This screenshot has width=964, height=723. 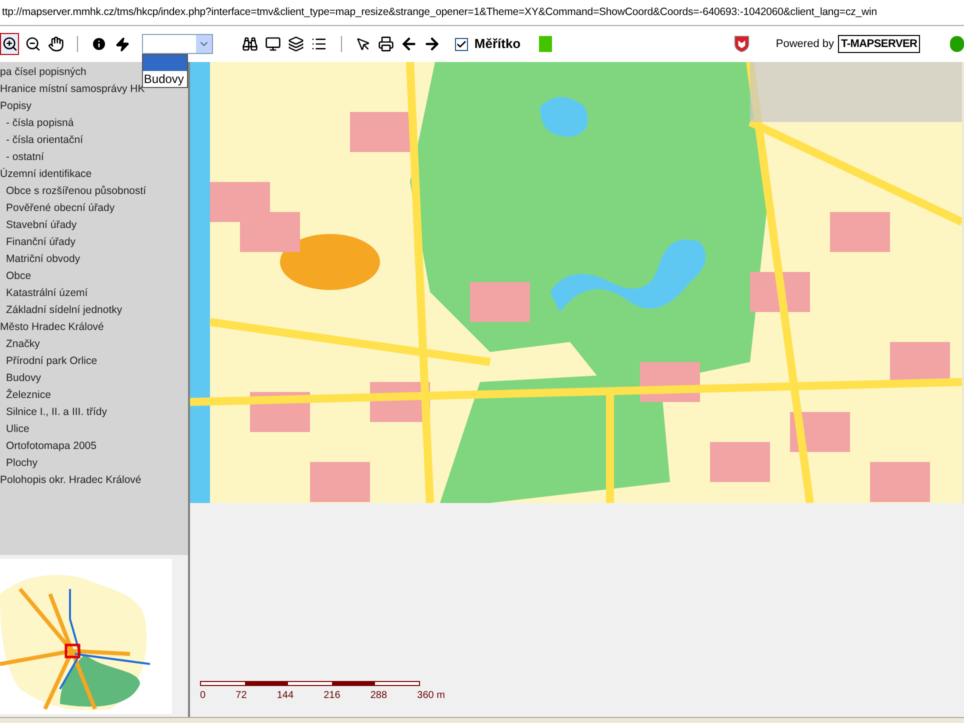 I want to click on layer-item: Plochy, so click(x=94, y=463).